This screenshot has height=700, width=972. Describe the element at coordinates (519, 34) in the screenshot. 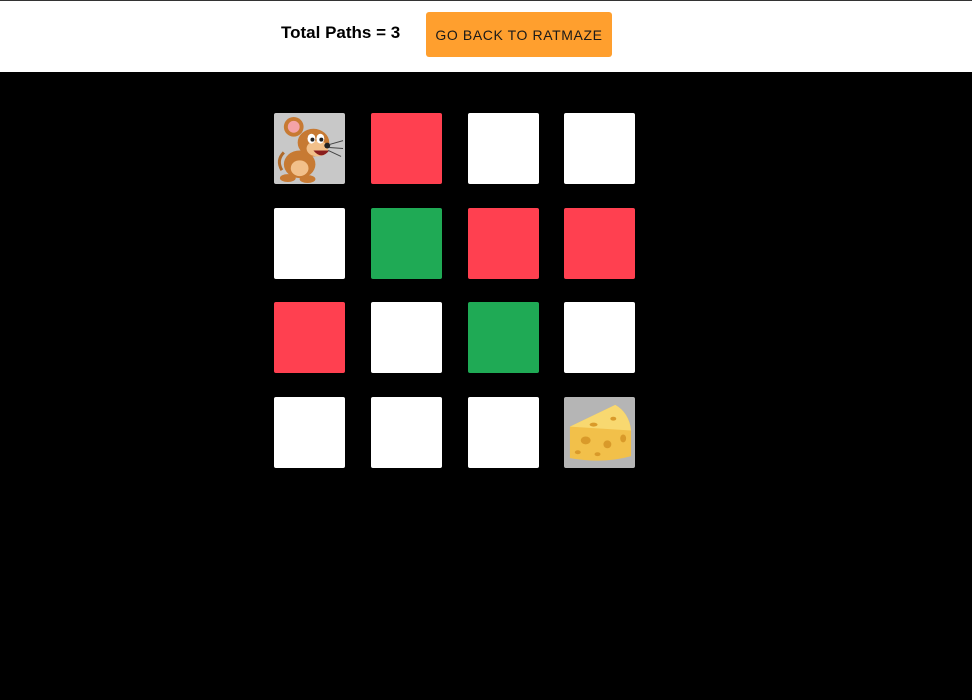

I see `go-back-button: GO BACK TO RATMAZE` at that location.